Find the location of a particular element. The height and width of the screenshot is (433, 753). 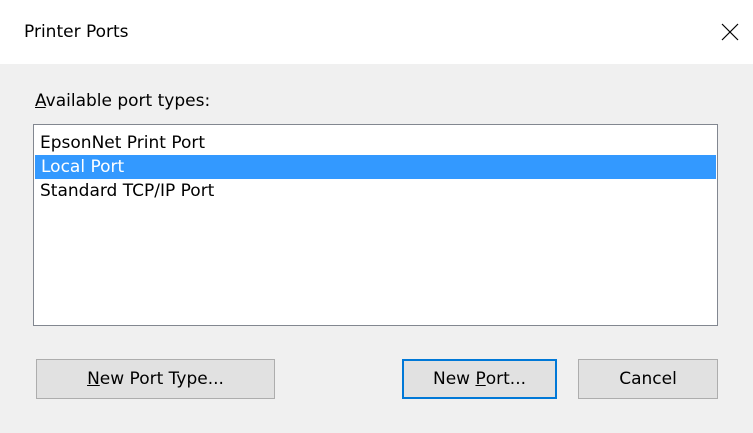

close-button is located at coordinates (730, 32).